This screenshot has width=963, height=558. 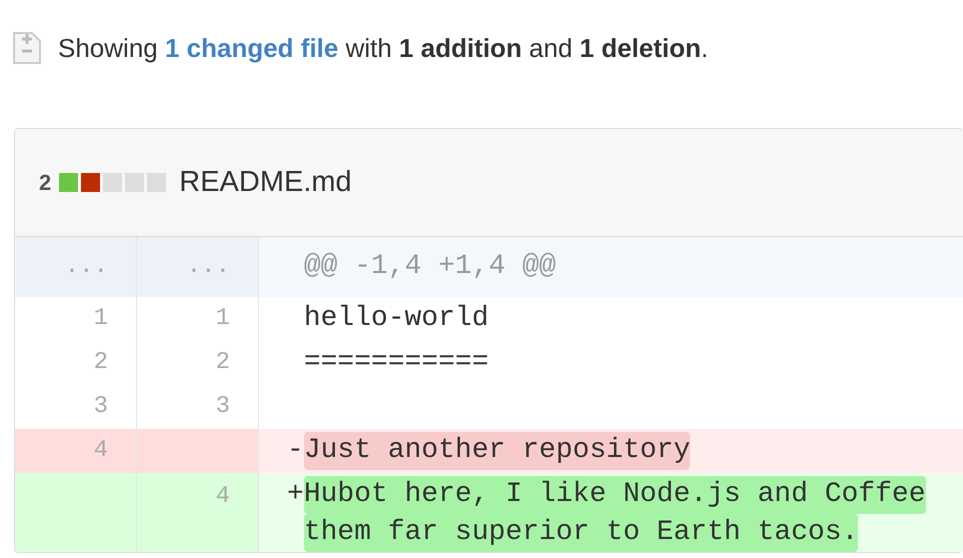 What do you see at coordinates (251, 47) in the screenshot?
I see `changed-files-link: 1 changed file` at bounding box center [251, 47].